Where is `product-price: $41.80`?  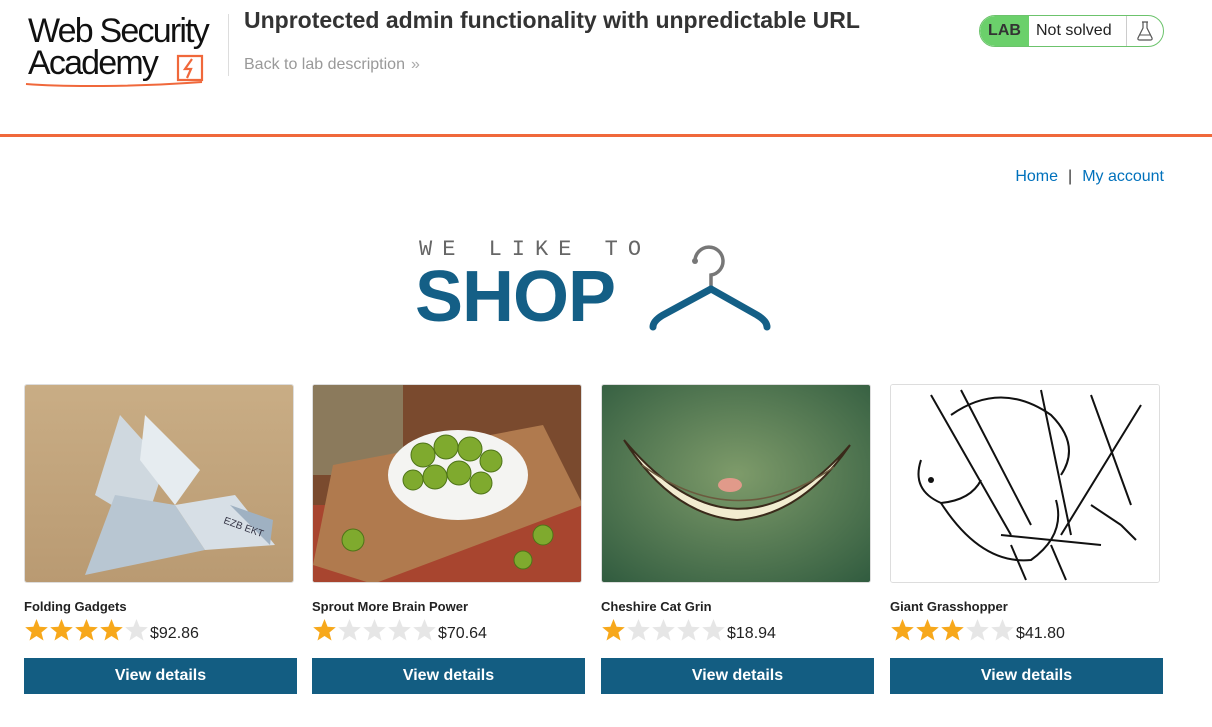
product-price: $41.80 is located at coordinates (1040, 633).